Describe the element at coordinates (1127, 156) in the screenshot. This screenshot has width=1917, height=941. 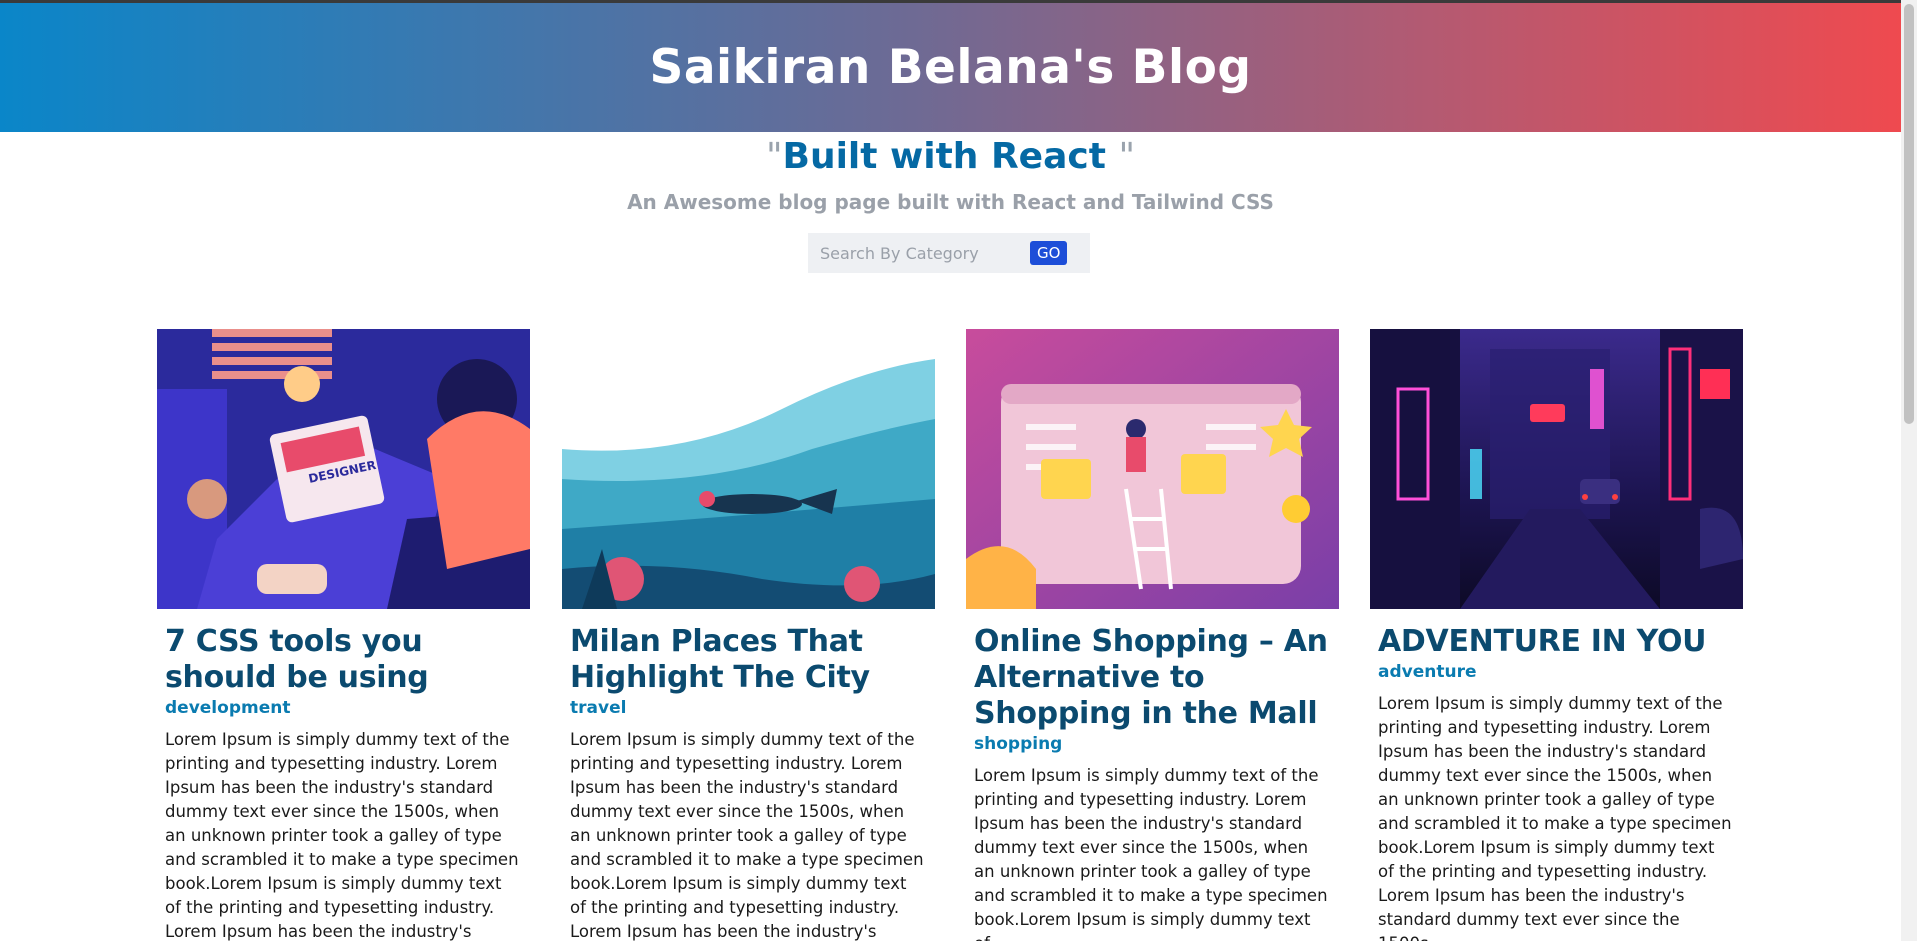
I see `tagline-close-quote: "` at that location.